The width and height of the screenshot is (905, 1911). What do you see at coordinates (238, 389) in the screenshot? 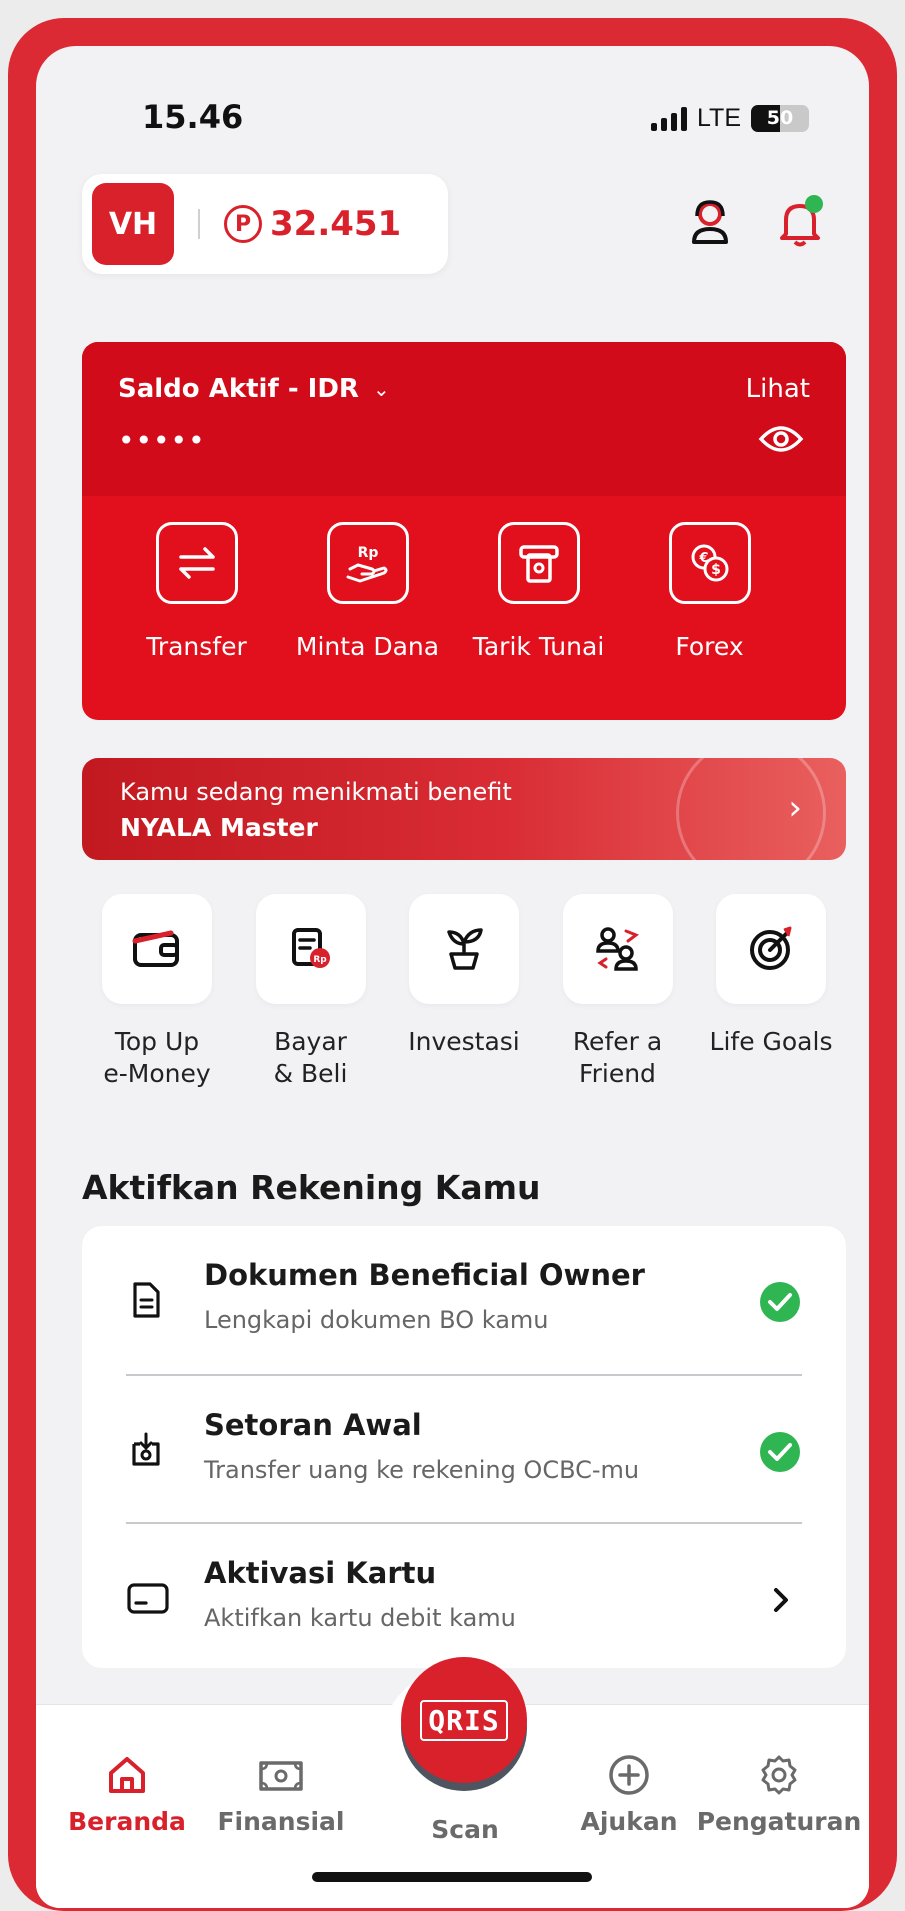
I see `account-label: Saldo Aktif - IDR` at bounding box center [238, 389].